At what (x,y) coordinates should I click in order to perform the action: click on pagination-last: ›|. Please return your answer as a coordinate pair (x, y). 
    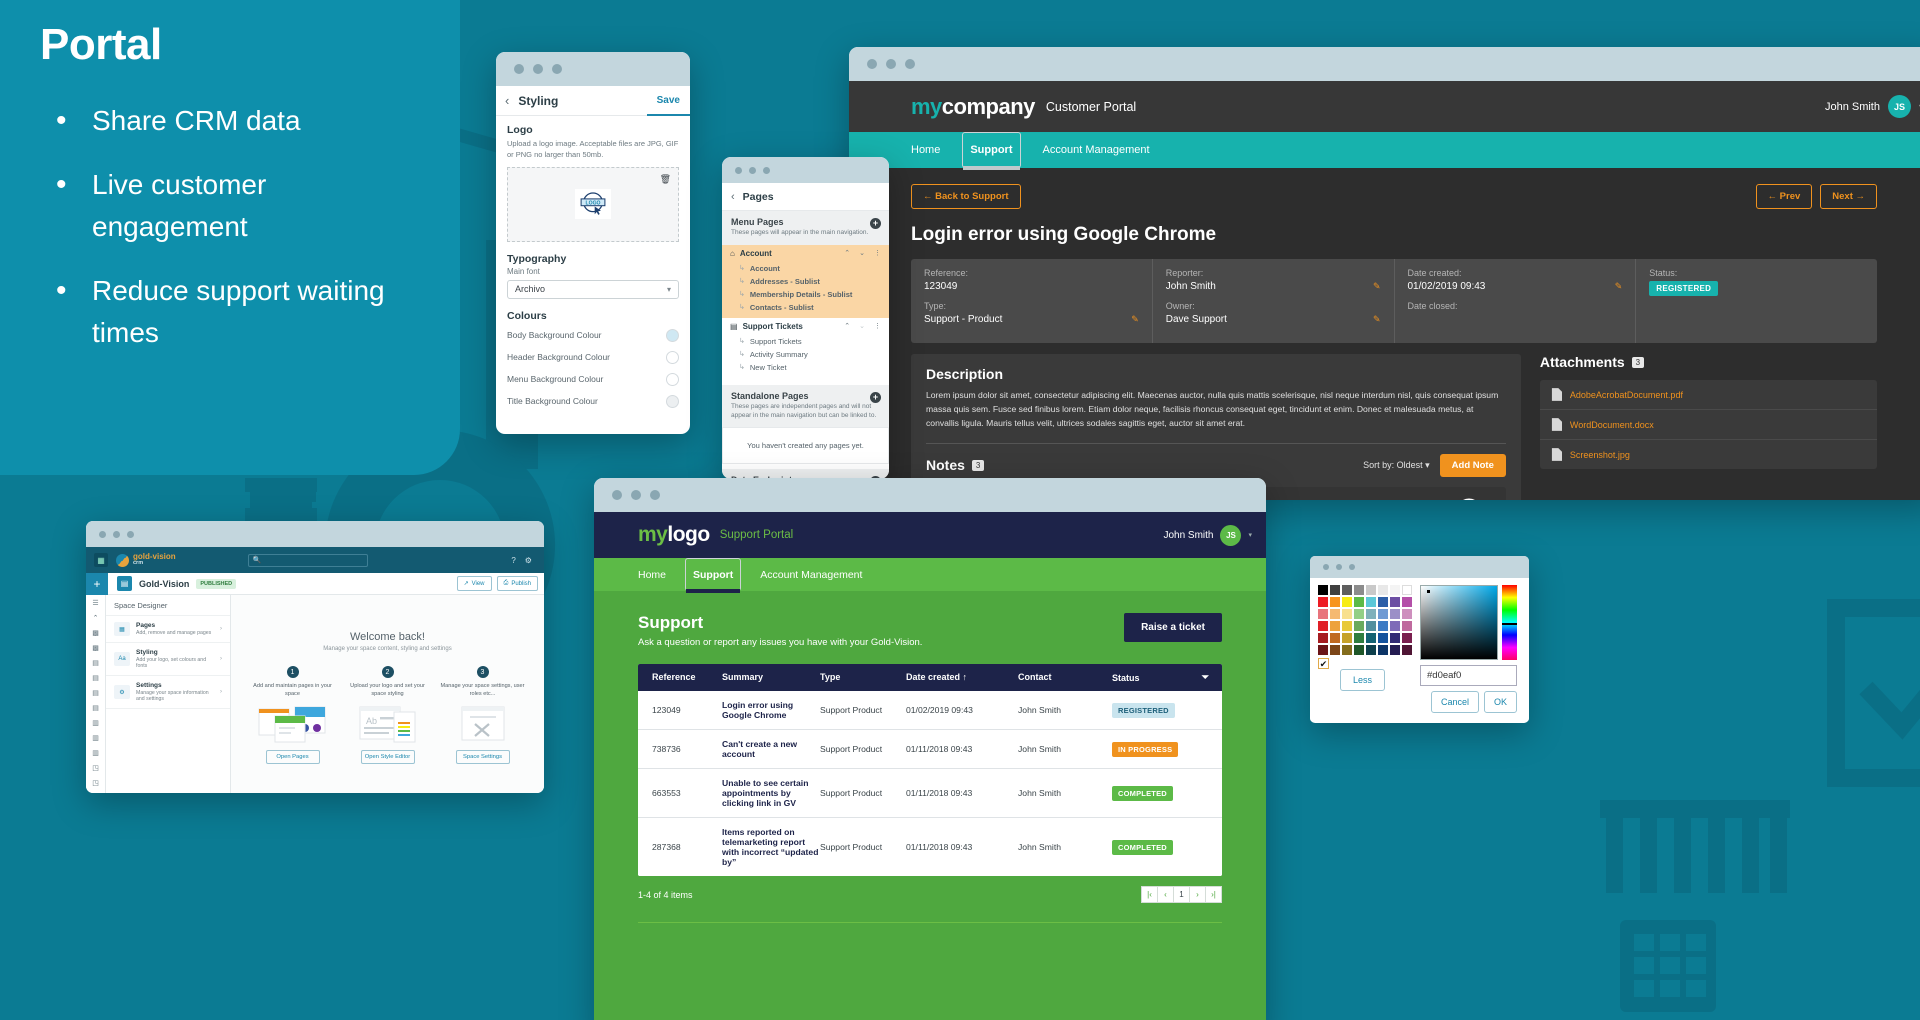
    Looking at the image, I should click on (1213, 894).